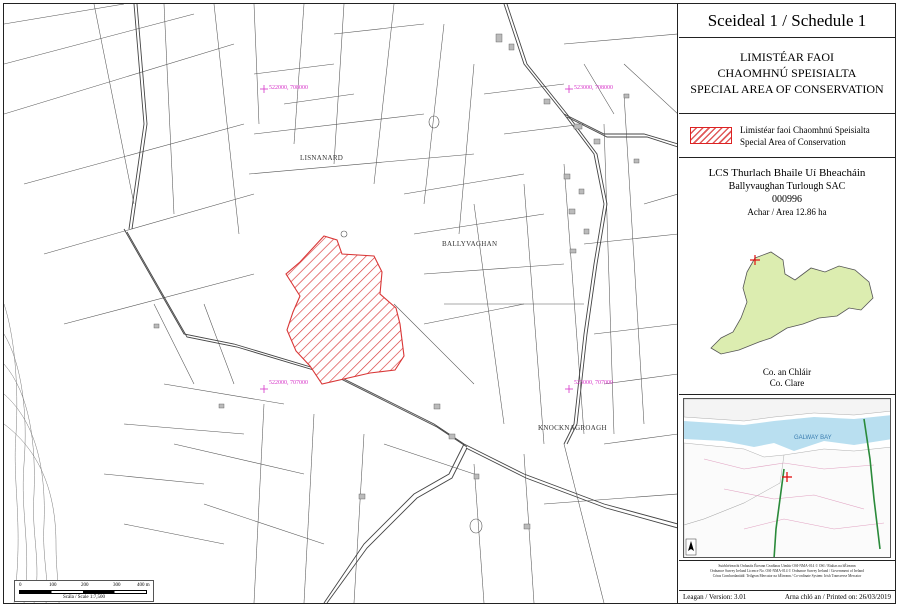  What do you see at coordinates (787, 199) in the screenshot?
I see `site-code: 000996` at bounding box center [787, 199].